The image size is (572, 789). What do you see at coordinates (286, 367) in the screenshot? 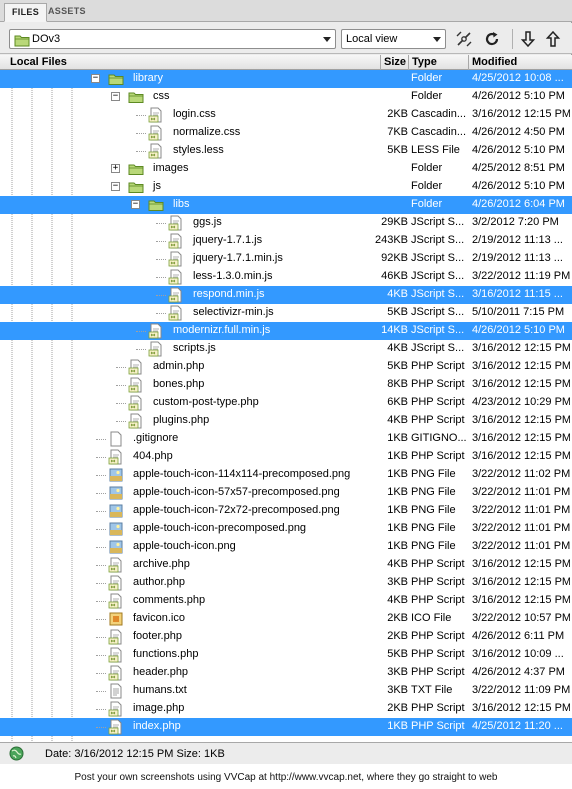
I see `tree-row: admin.php 5KB PHP Script 3/16/2012 12:15 PM` at bounding box center [286, 367].